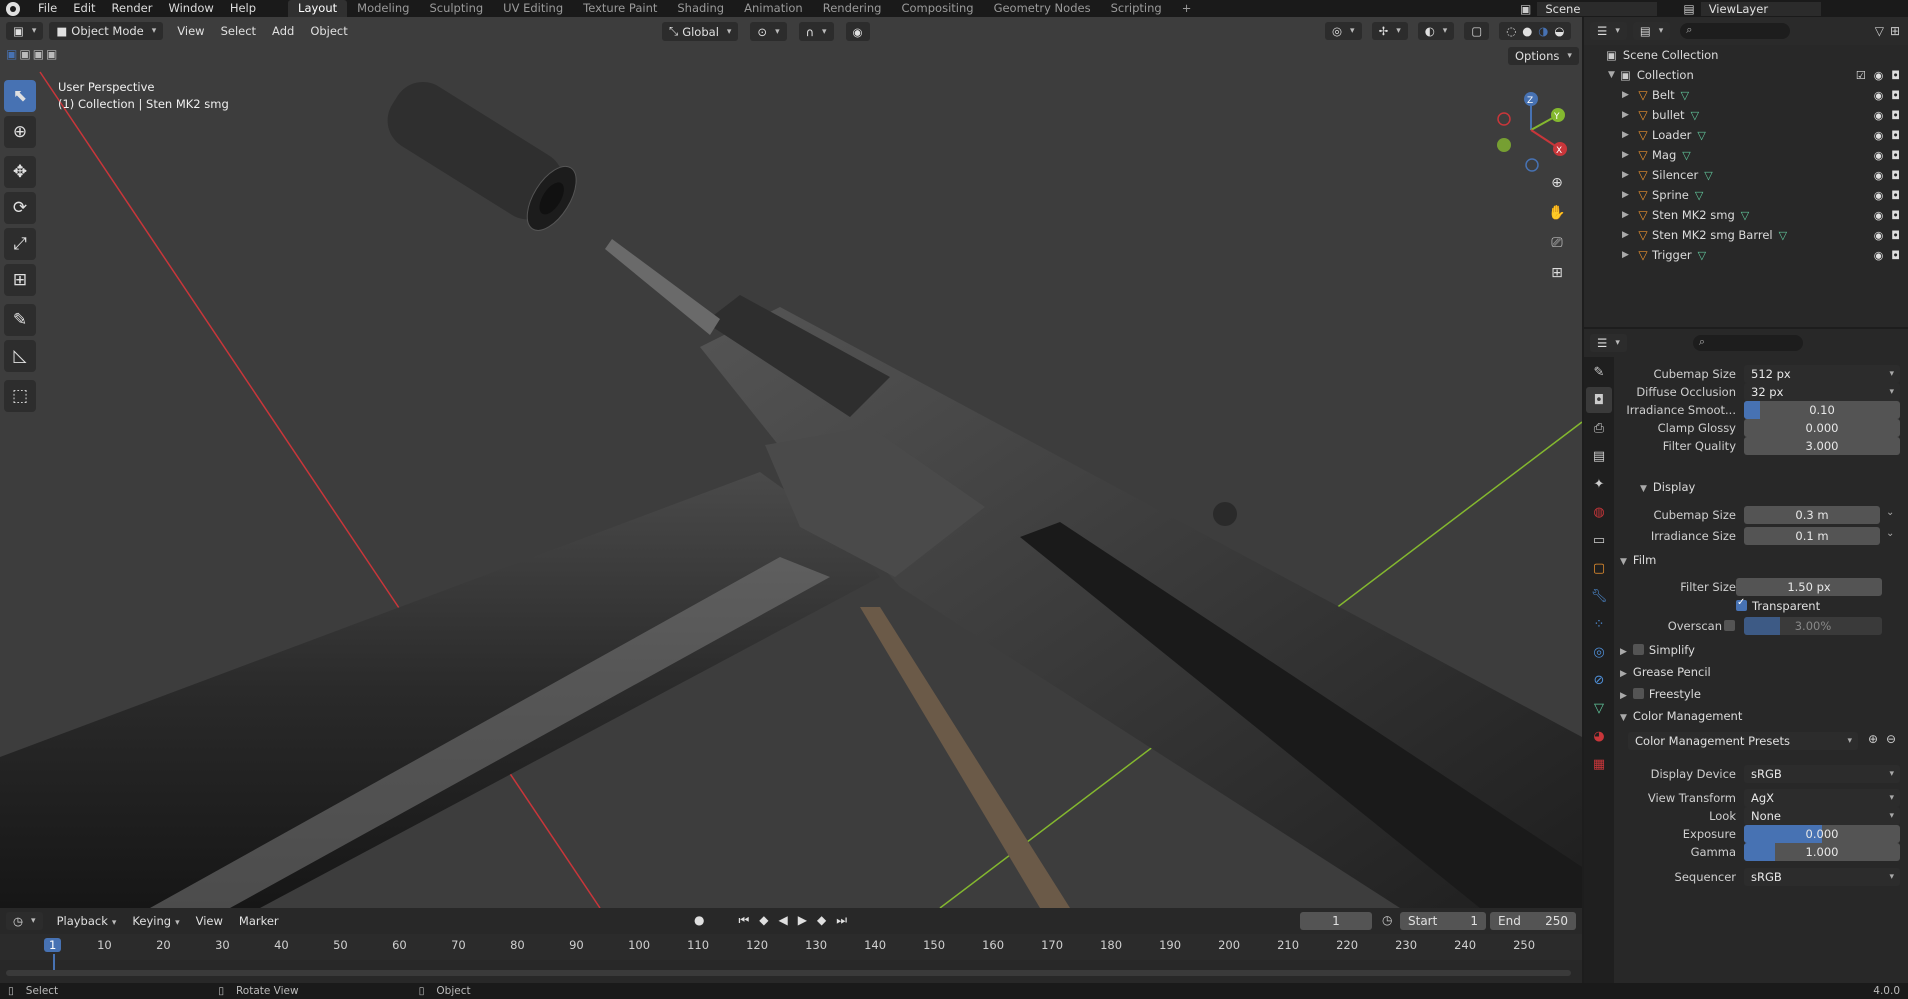 This screenshot has height=999, width=1908. I want to click on camera-view-icon: ⎚, so click(1557, 243).